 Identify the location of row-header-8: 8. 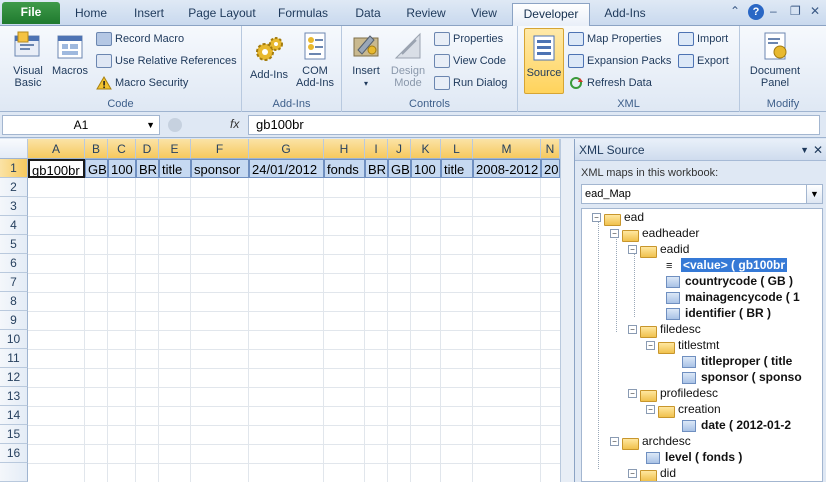
(14, 301).